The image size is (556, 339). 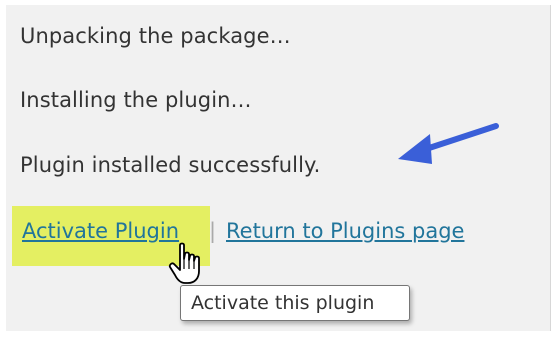 What do you see at coordinates (295, 303) in the screenshot?
I see `activate-tooltip: Activate this plugin` at bounding box center [295, 303].